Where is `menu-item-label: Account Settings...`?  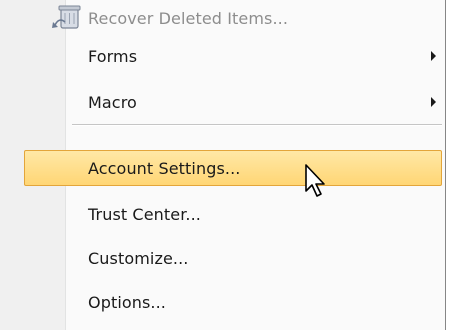 menu-item-label: Account Settings... is located at coordinates (164, 168).